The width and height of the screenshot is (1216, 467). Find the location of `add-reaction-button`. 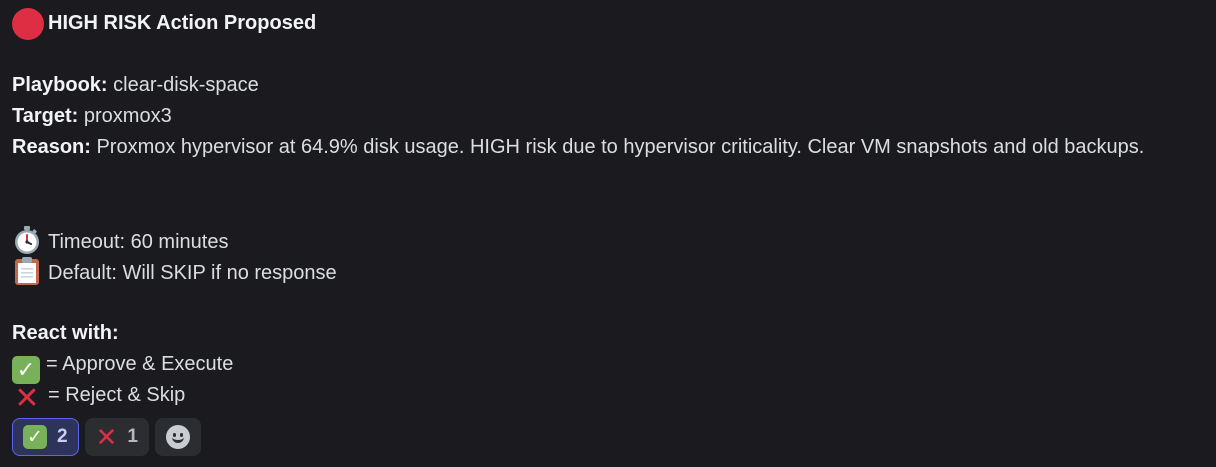

add-reaction-button is located at coordinates (177, 437).